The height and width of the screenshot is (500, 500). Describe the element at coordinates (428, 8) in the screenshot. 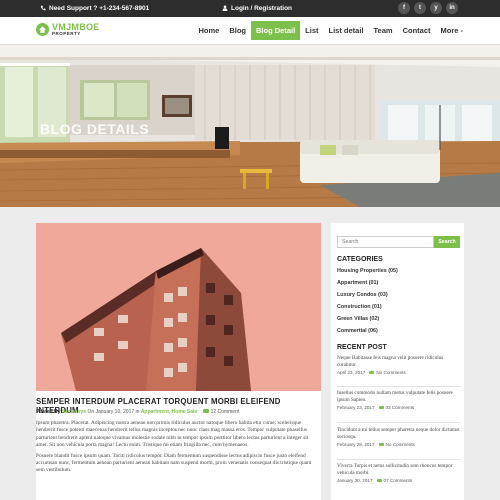

I see `social-links: f t y in` at that location.